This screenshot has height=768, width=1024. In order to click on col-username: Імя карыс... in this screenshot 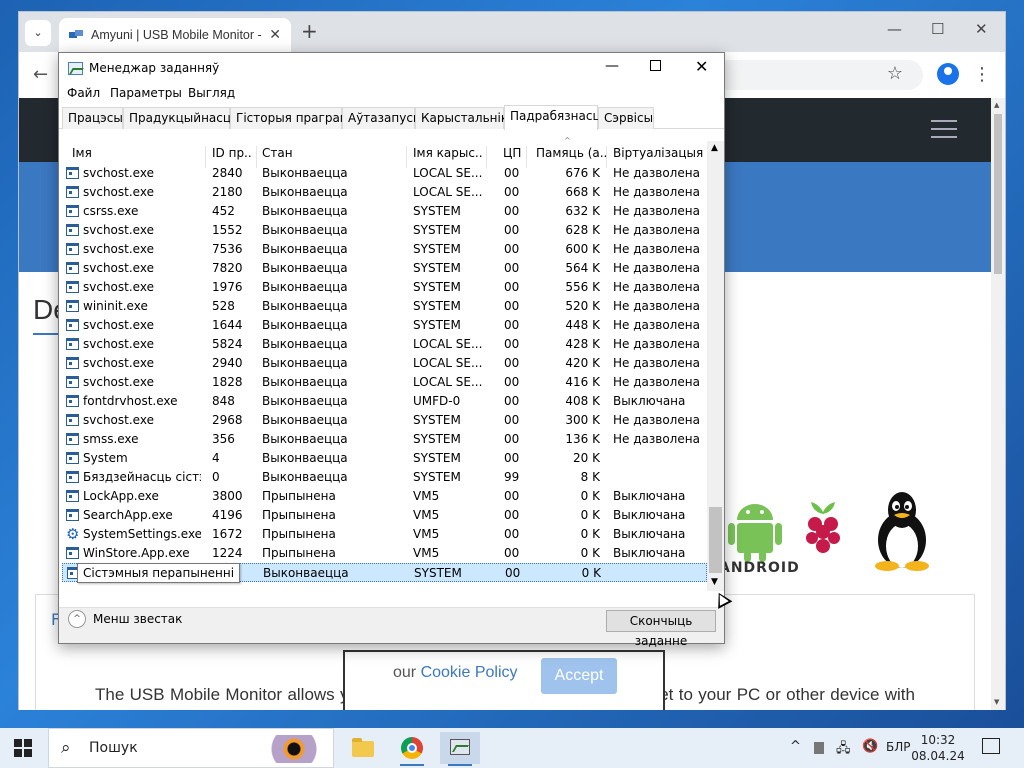, I will do `click(448, 153)`.